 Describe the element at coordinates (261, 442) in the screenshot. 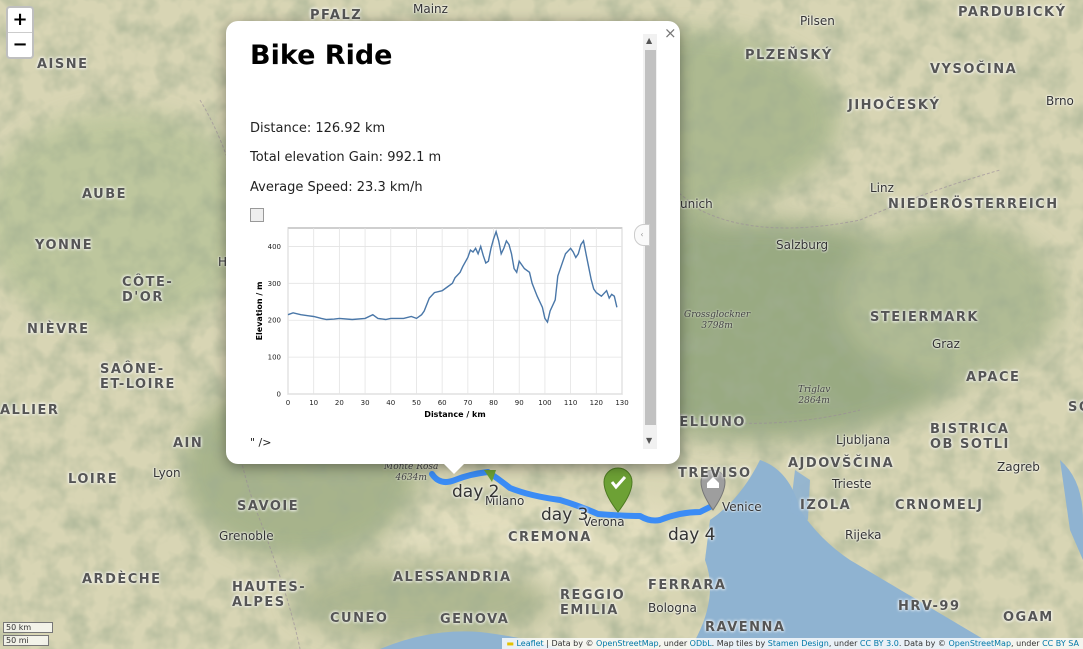

I see `html-residue-text: " />` at that location.